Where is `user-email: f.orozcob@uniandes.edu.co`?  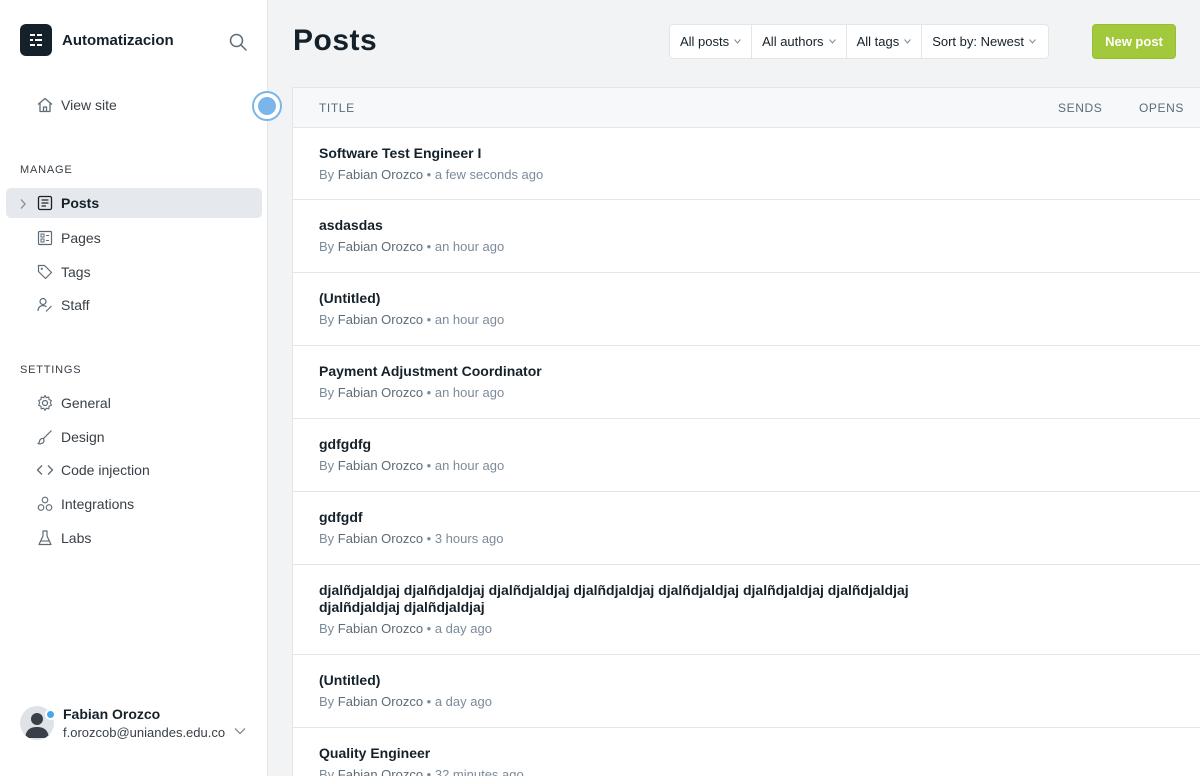
user-email: f.orozcob@uniandes.edu.co is located at coordinates (144, 732).